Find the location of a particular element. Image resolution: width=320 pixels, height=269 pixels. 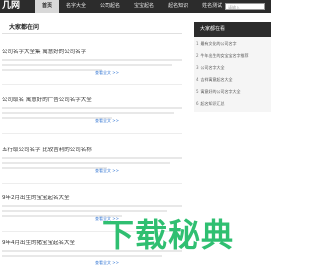

sidebar-title: 大家都在看 is located at coordinates (232, 29).